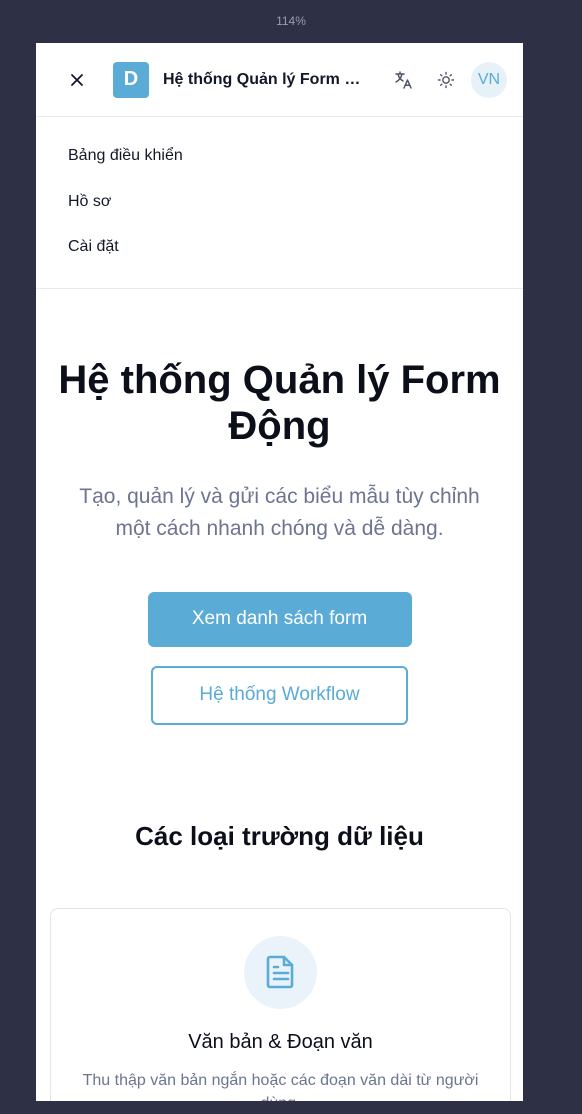 Image resolution: width=582 pixels, height=1114 pixels. What do you see at coordinates (279, 251) in the screenshot?
I see `nav-item-settings: Cài đặt` at bounding box center [279, 251].